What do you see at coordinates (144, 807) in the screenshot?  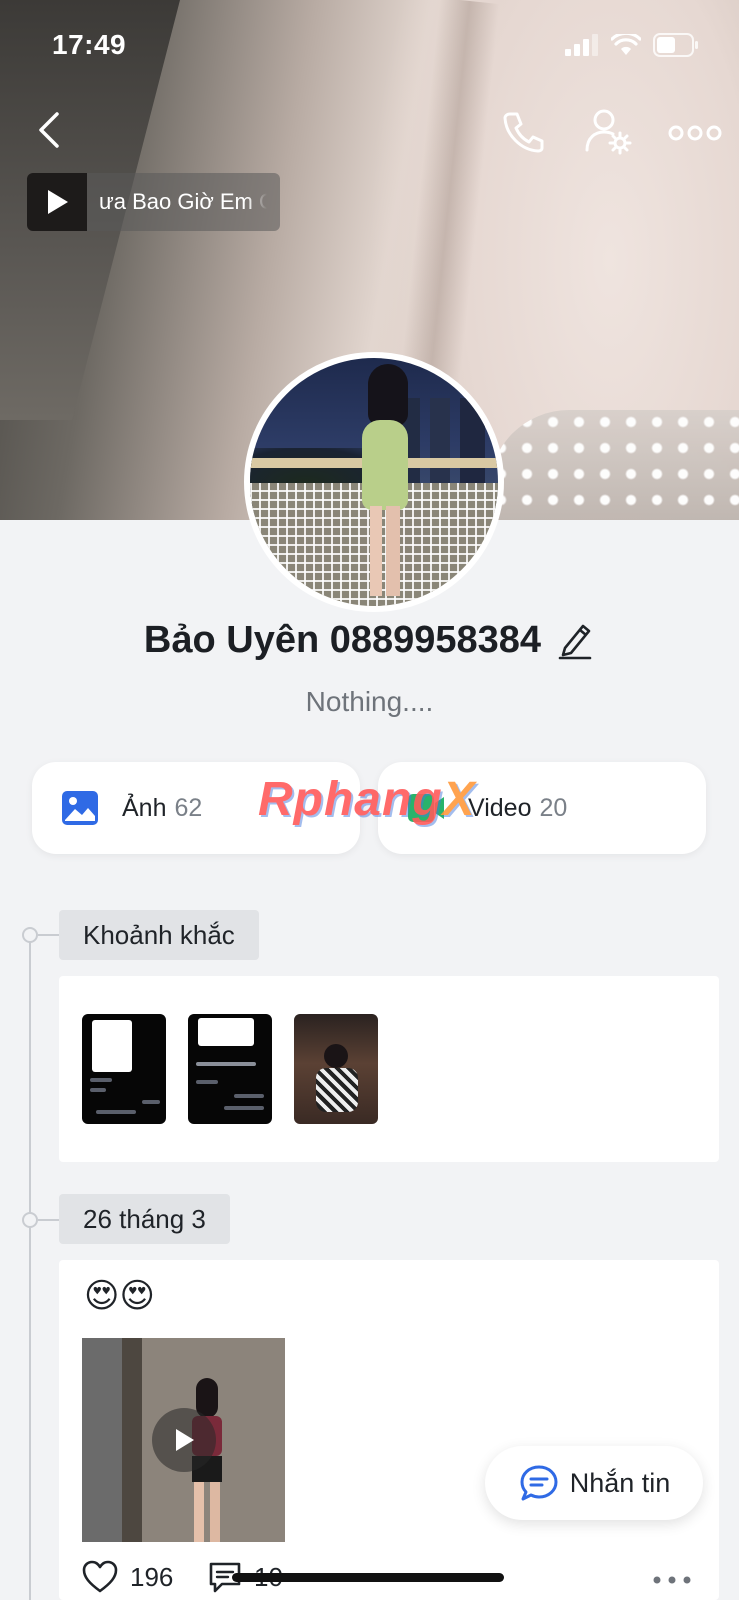 I see `photos-label: Ảnh` at bounding box center [144, 807].